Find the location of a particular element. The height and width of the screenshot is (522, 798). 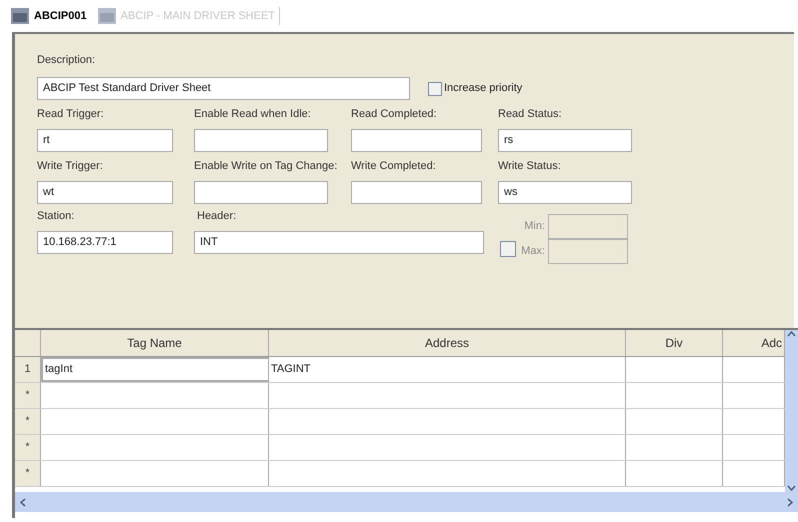

input-field: ws is located at coordinates (565, 192).